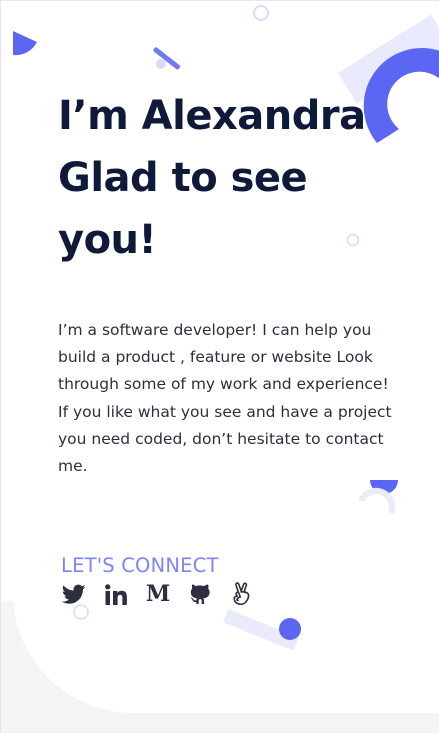  I want to click on pale-arc-shape, so click(377, 501).